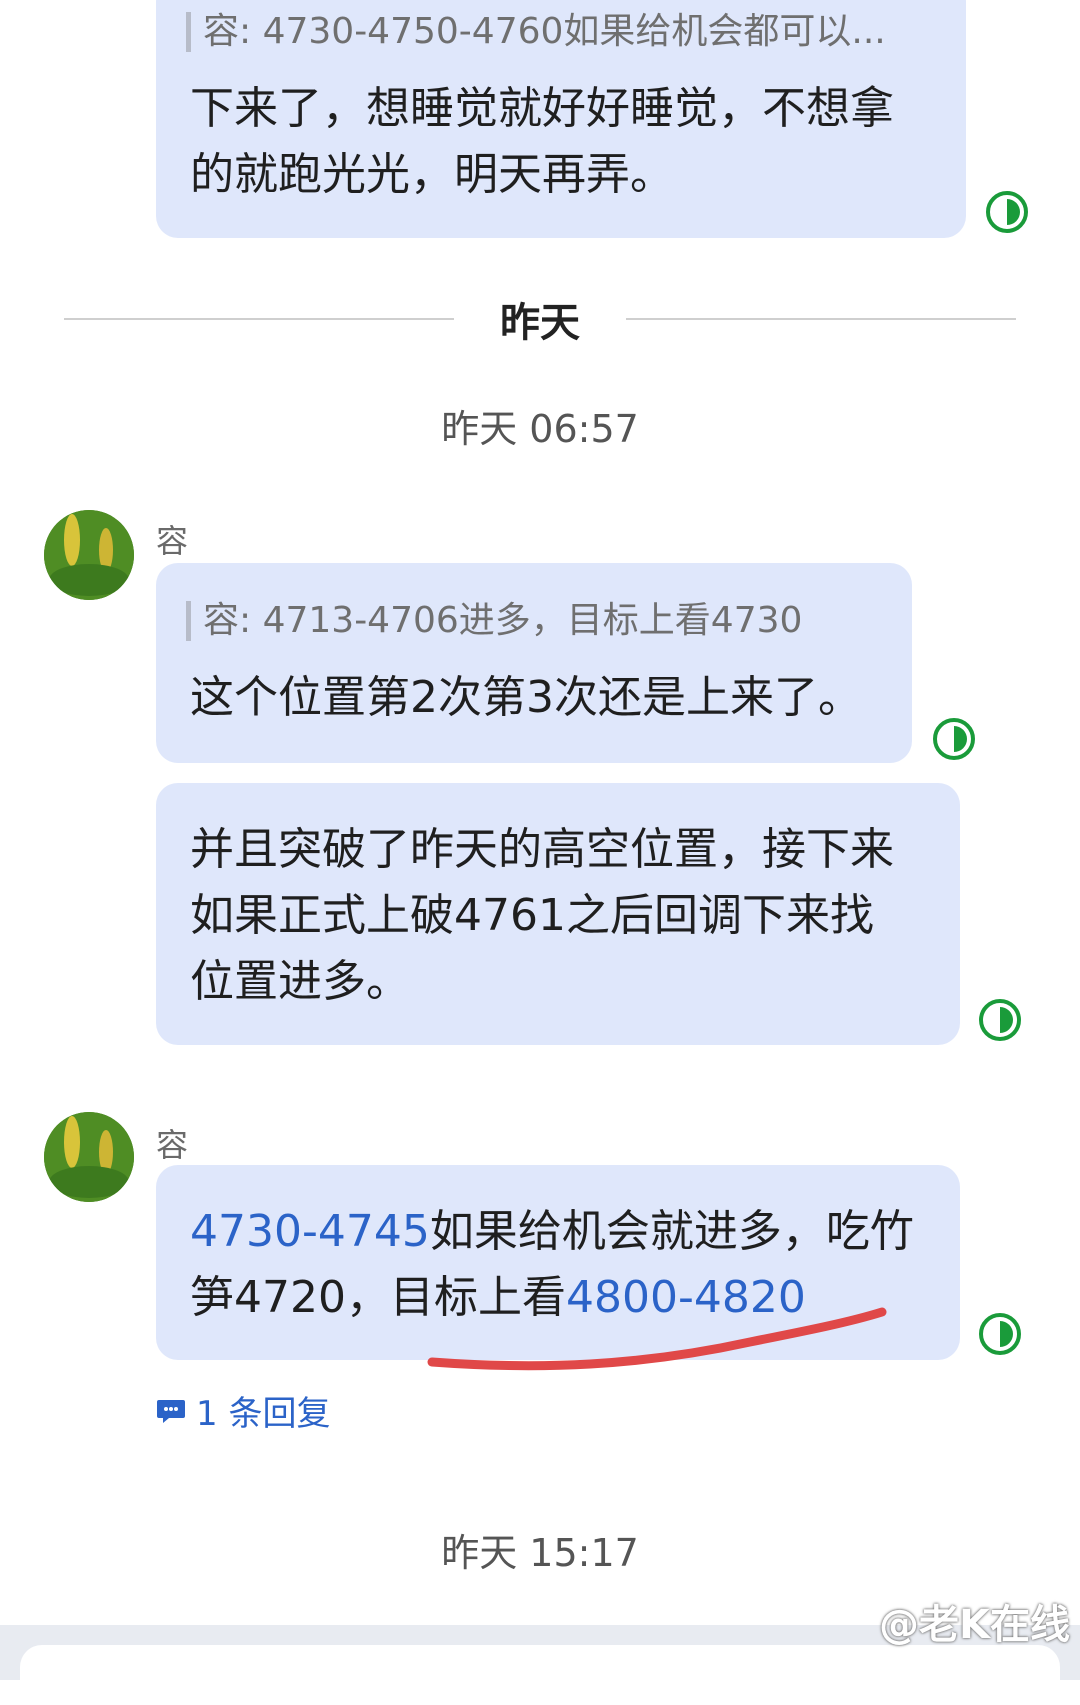 This screenshot has width=1080, height=1705. Describe the element at coordinates (526, 697) in the screenshot. I see `message-text: 这个位置第2次第3次还是上来了。` at that location.